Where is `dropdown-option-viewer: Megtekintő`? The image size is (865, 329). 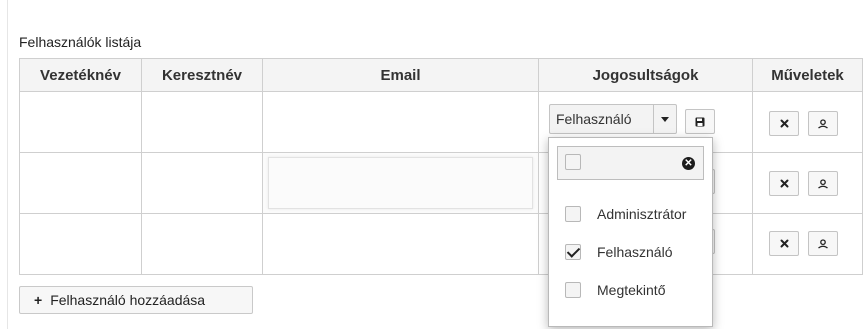
dropdown-option-viewer: Megtekintő is located at coordinates (615, 290).